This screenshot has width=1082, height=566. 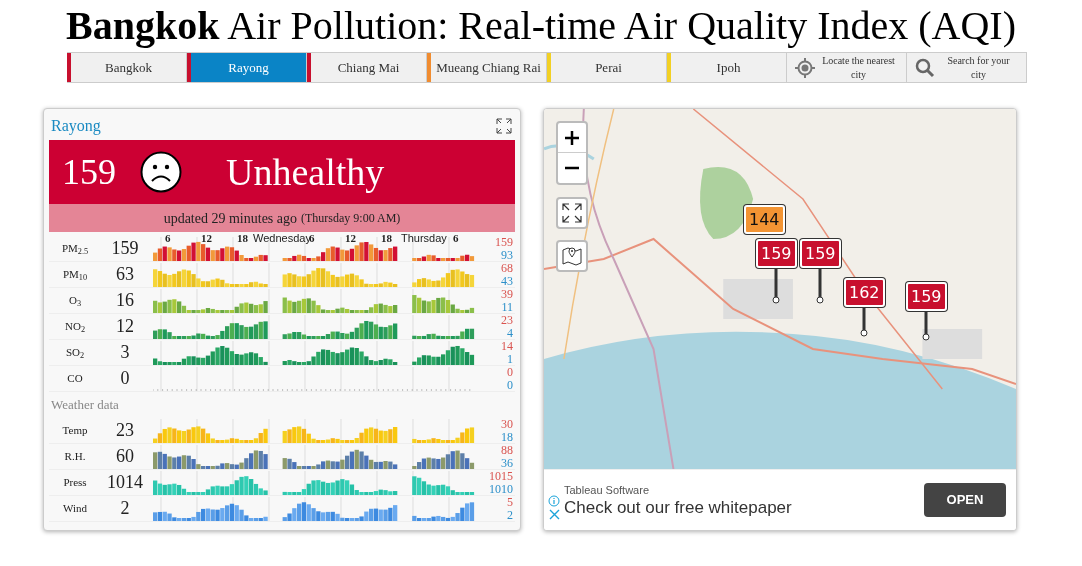 I want to click on weather-heading: Weather data, so click(x=85, y=405).